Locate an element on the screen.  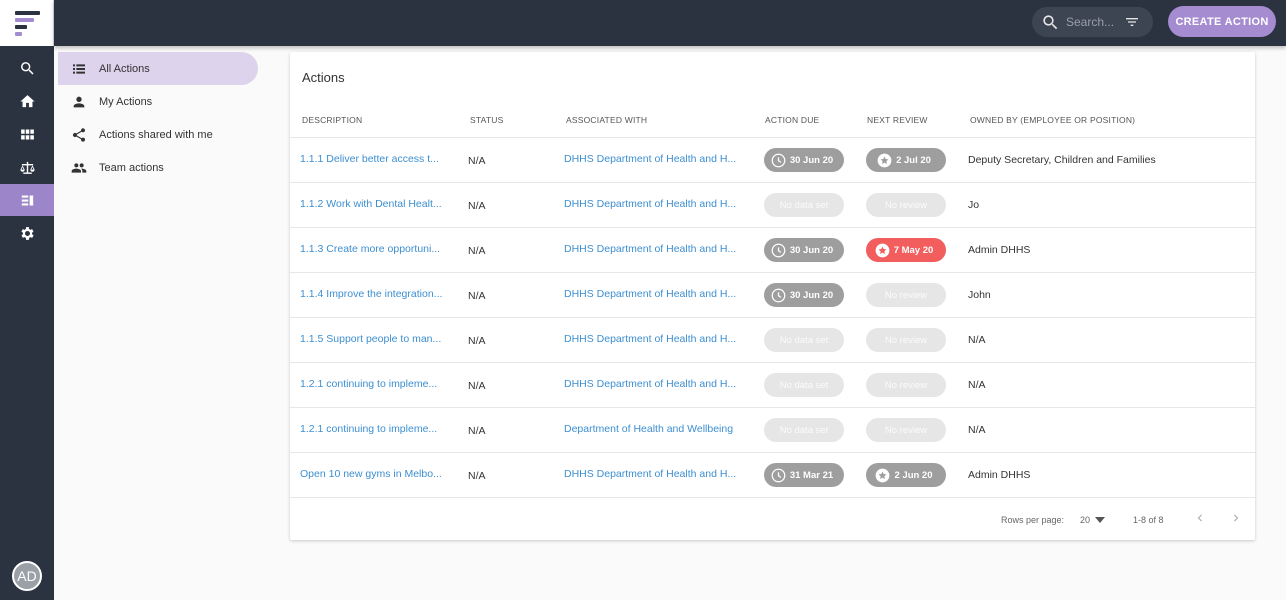
column-header-owned-by: OWNED BY (EMPLOYEE OR POSITION) is located at coordinates (1052, 120).